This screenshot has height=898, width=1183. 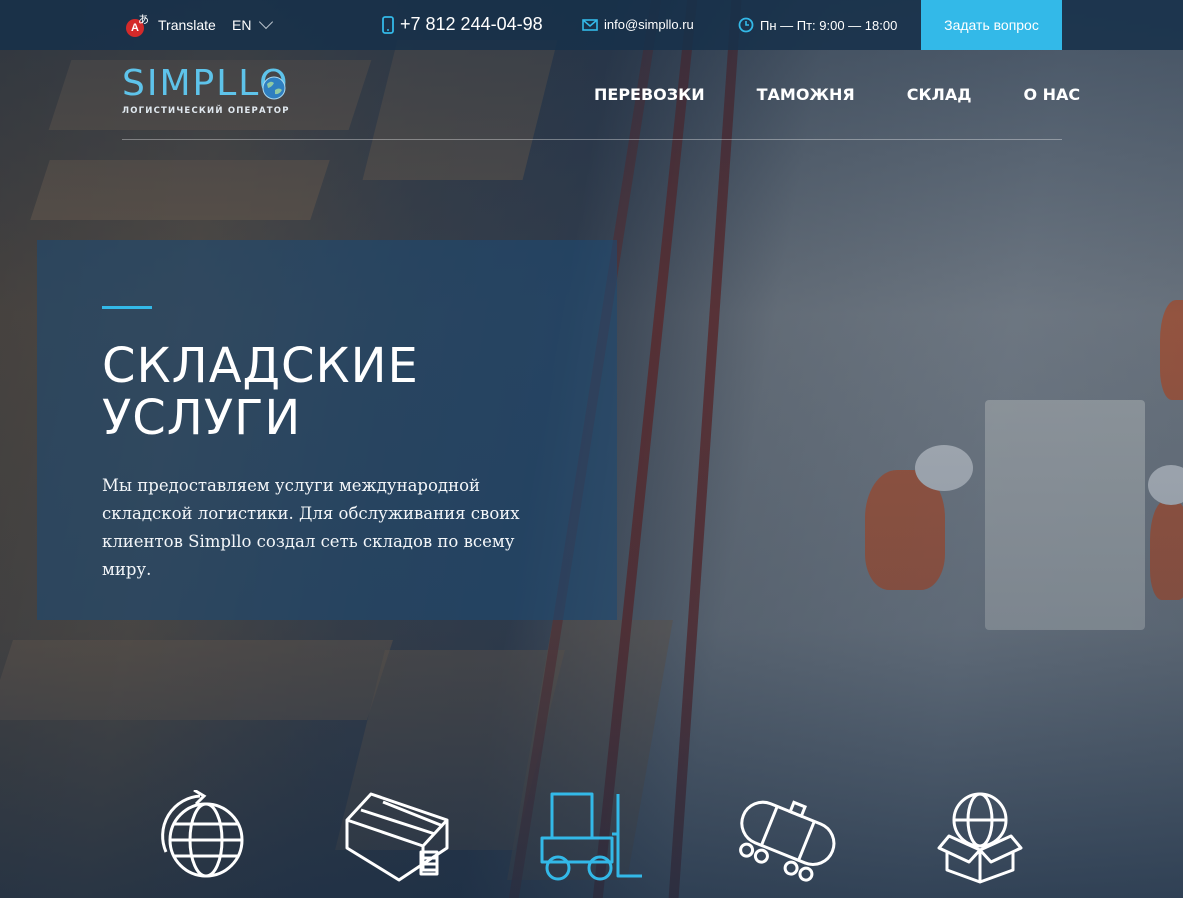 I want to click on logo-subtitle: ЛОГИСТИЧЕСКИЙ ОПЕРАТОР, so click(x=206, y=111).